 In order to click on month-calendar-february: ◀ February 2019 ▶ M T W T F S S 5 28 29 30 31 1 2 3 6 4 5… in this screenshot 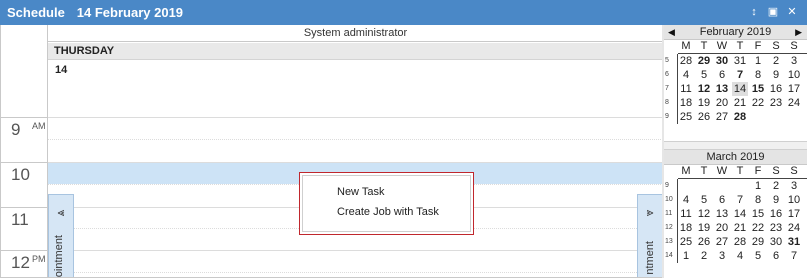, I will do `click(735, 74)`.